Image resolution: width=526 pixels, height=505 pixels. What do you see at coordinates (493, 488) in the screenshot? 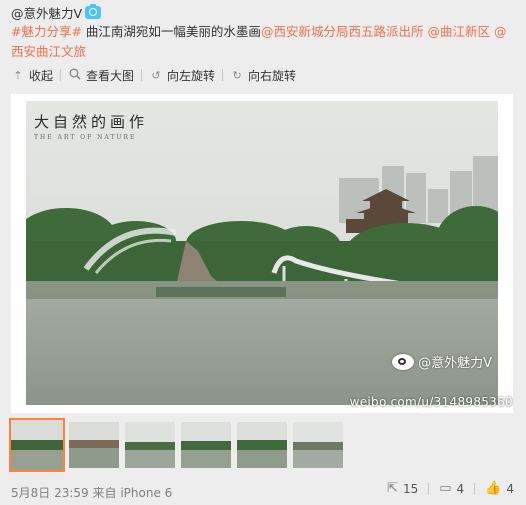
I see `like-icon: 👍` at bounding box center [493, 488].